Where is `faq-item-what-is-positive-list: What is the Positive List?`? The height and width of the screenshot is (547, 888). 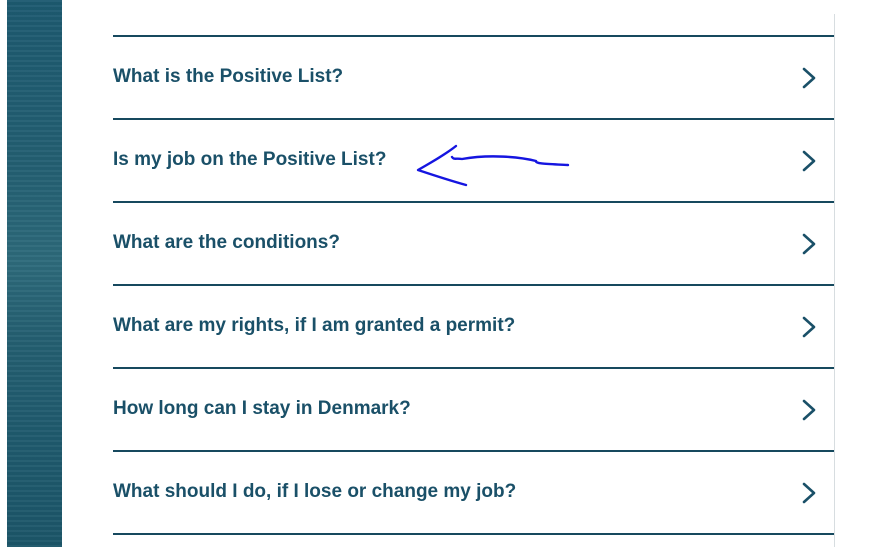
faq-item-what-is-positive-list: What is the Positive List? is located at coordinates (473, 78).